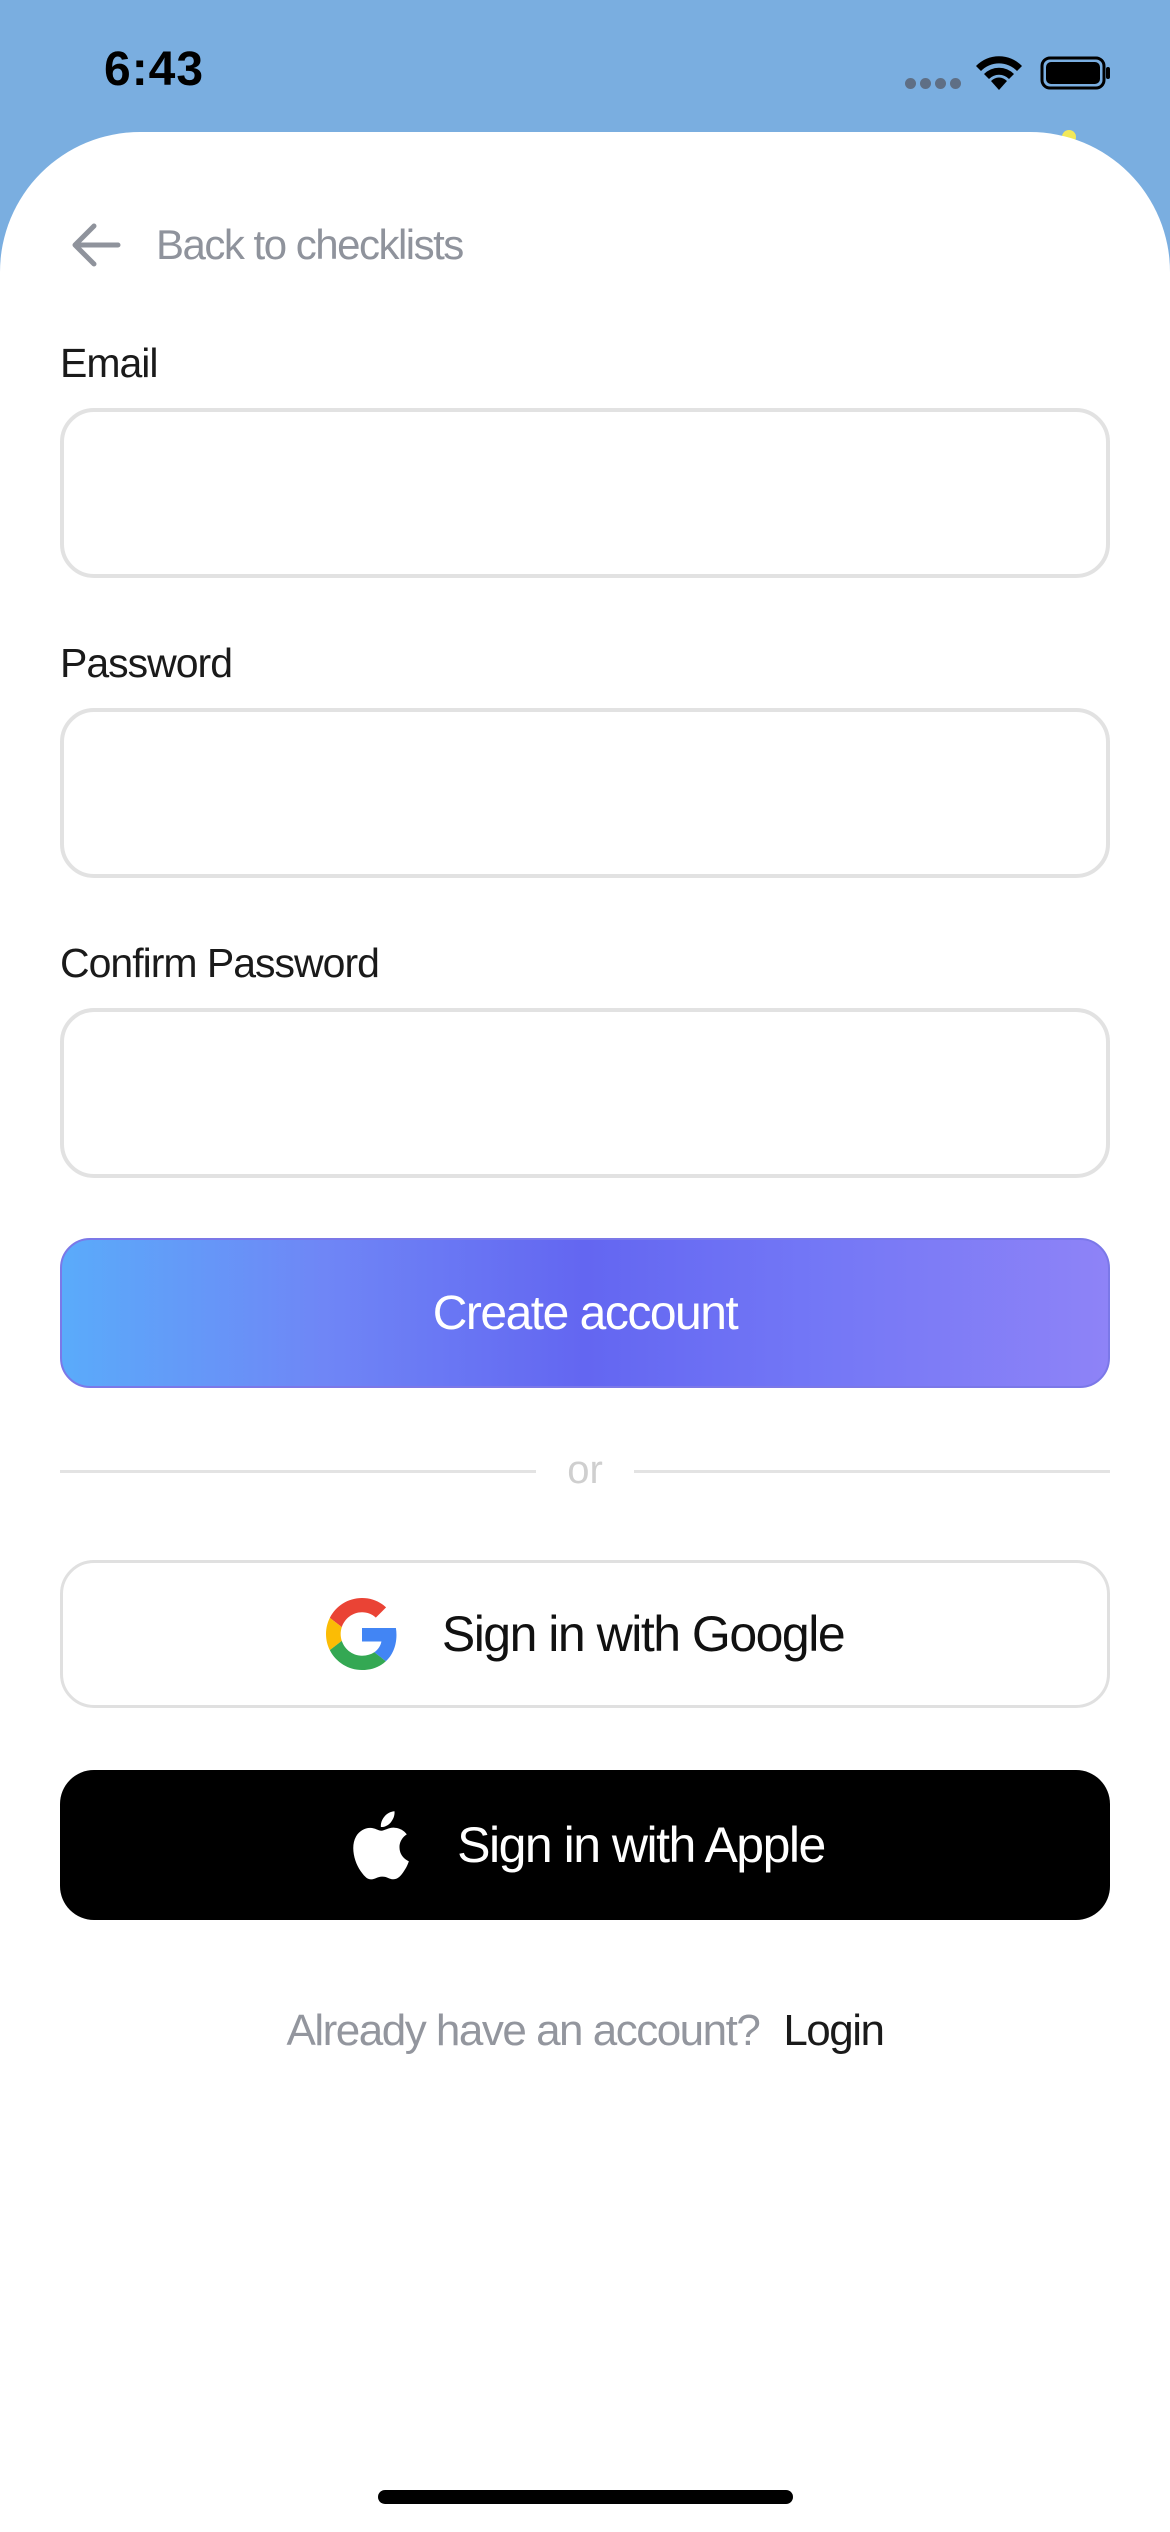 This screenshot has width=1170, height=2532. Describe the element at coordinates (834, 2030) in the screenshot. I see `login-link: Login` at that location.